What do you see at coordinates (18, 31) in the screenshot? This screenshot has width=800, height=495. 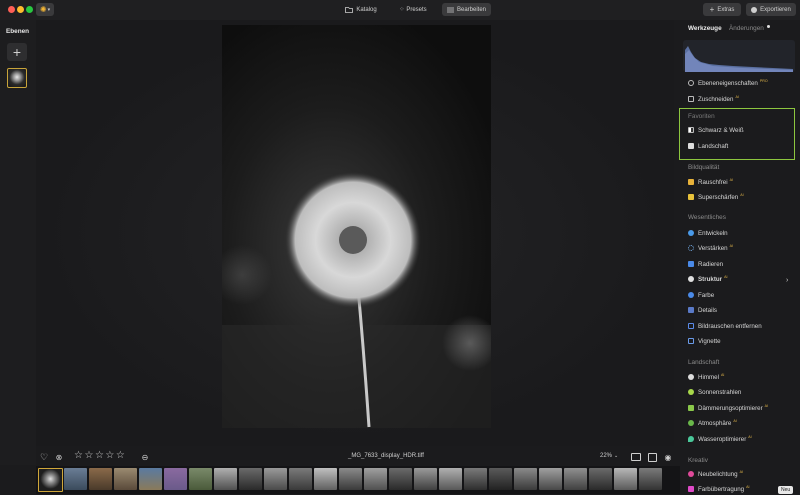 I see `layers-title: Ebenen` at bounding box center [18, 31].